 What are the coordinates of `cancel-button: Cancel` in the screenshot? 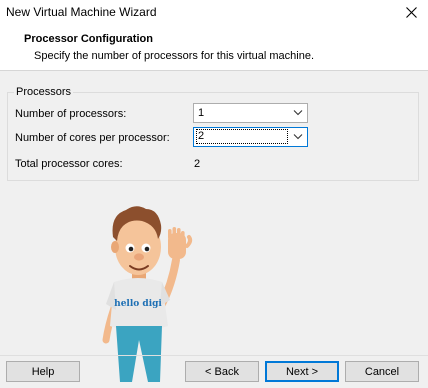 It's located at (382, 371).